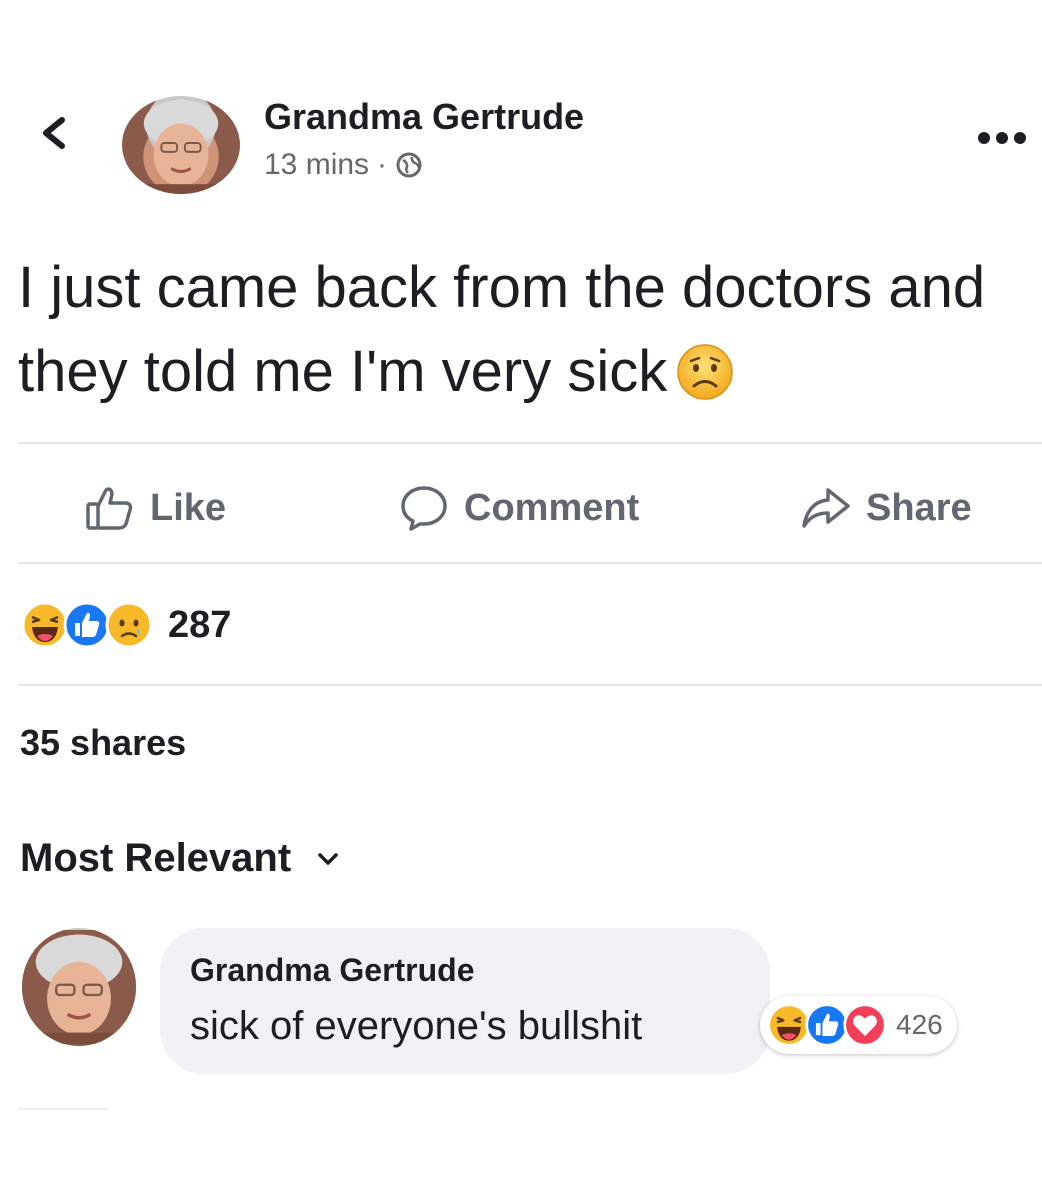 Image resolution: width=1042 pixels, height=1200 pixels. Describe the element at coordinates (424, 508) in the screenshot. I see `comment-icon` at that location.